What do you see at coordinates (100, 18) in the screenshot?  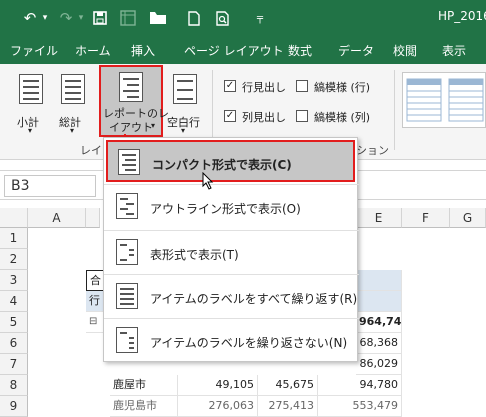 I see `save-icon` at bounding box center [100, 18].